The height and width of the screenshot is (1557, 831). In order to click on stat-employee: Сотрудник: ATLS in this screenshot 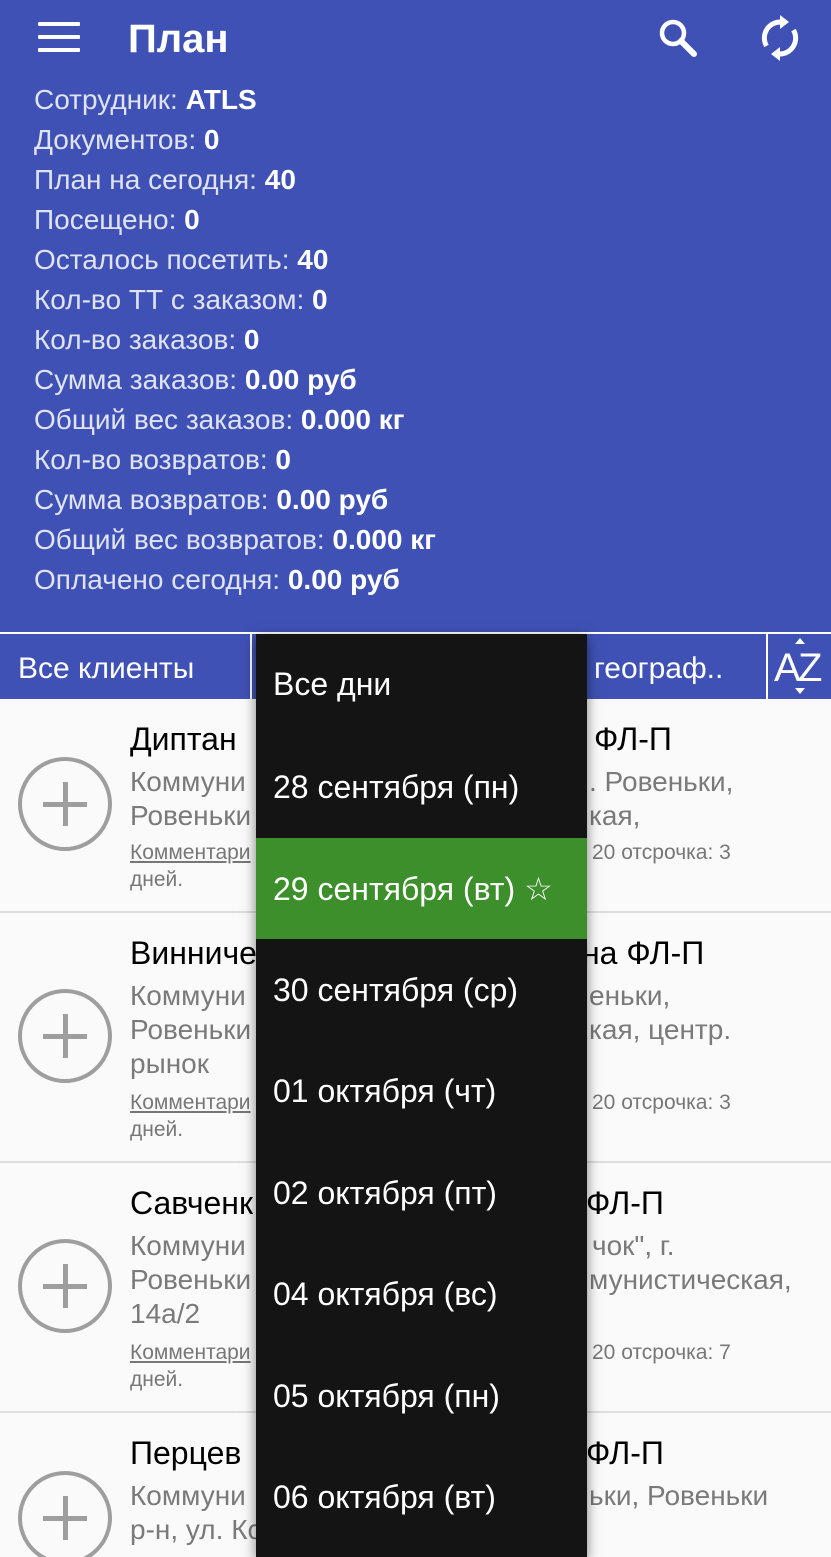, I will do `click(145, 99)`.